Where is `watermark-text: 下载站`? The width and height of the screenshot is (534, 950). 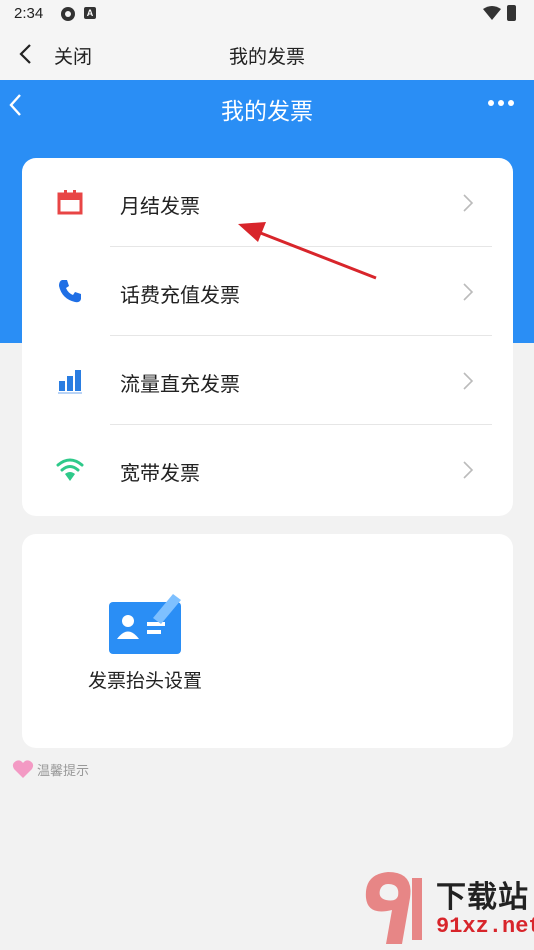 watermark-text: 下载站 is located at coordinates (482, 897).